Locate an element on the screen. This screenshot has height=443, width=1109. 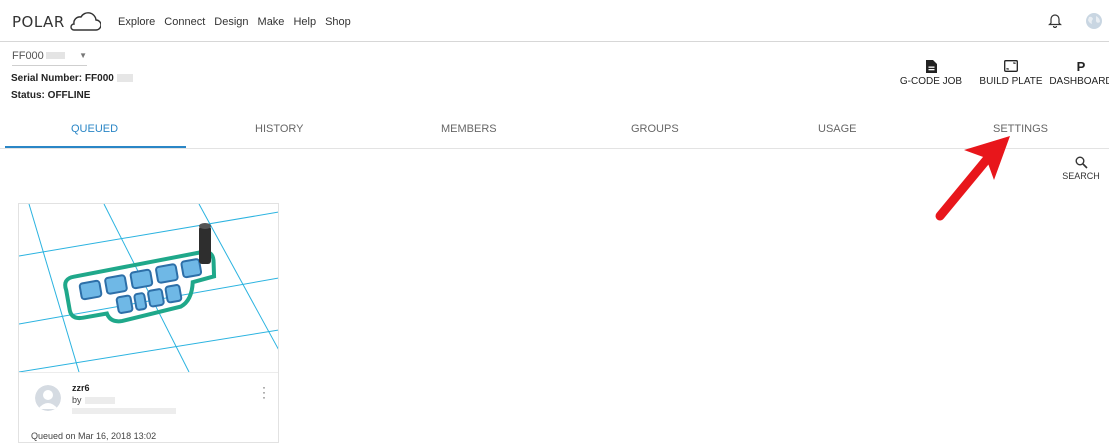
nav-make: Make is located at coordinates (271, 22).